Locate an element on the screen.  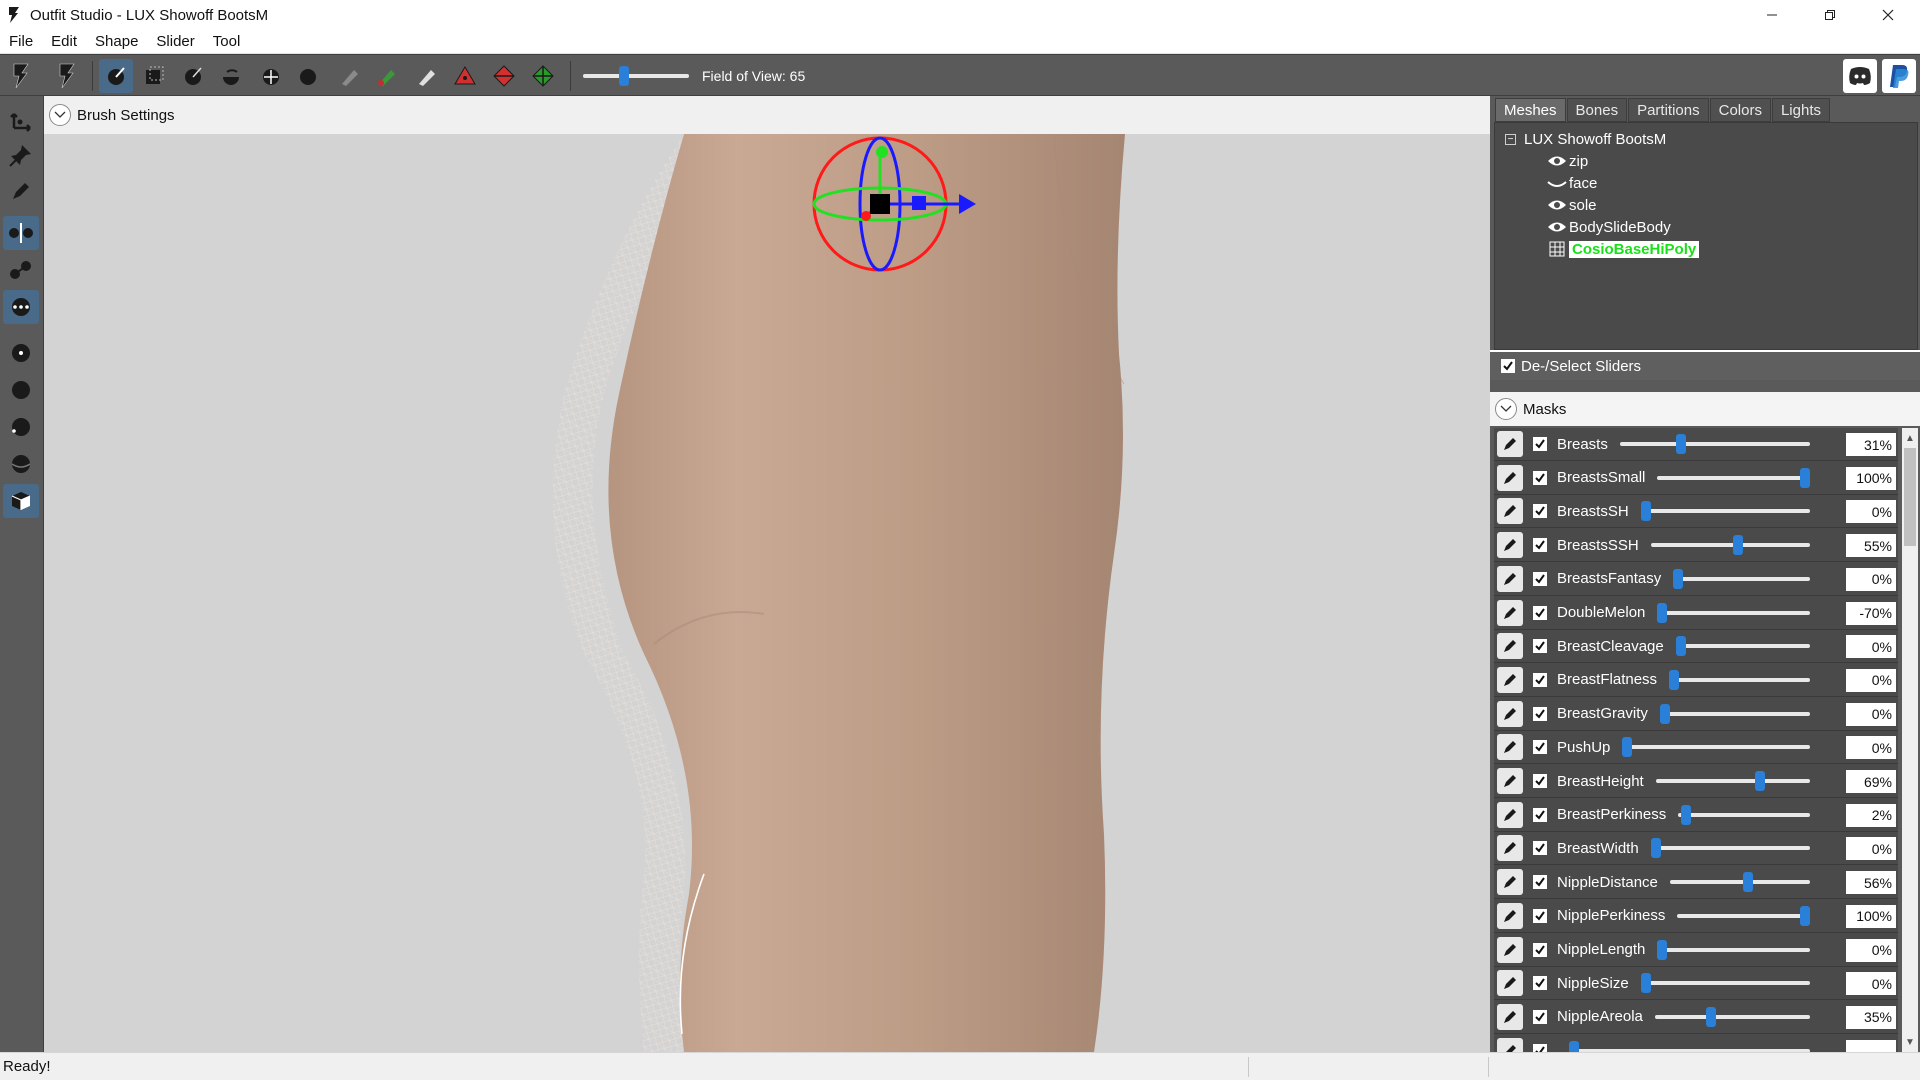
tree-collapse-icon: − is located at coordinates (1510, 139).